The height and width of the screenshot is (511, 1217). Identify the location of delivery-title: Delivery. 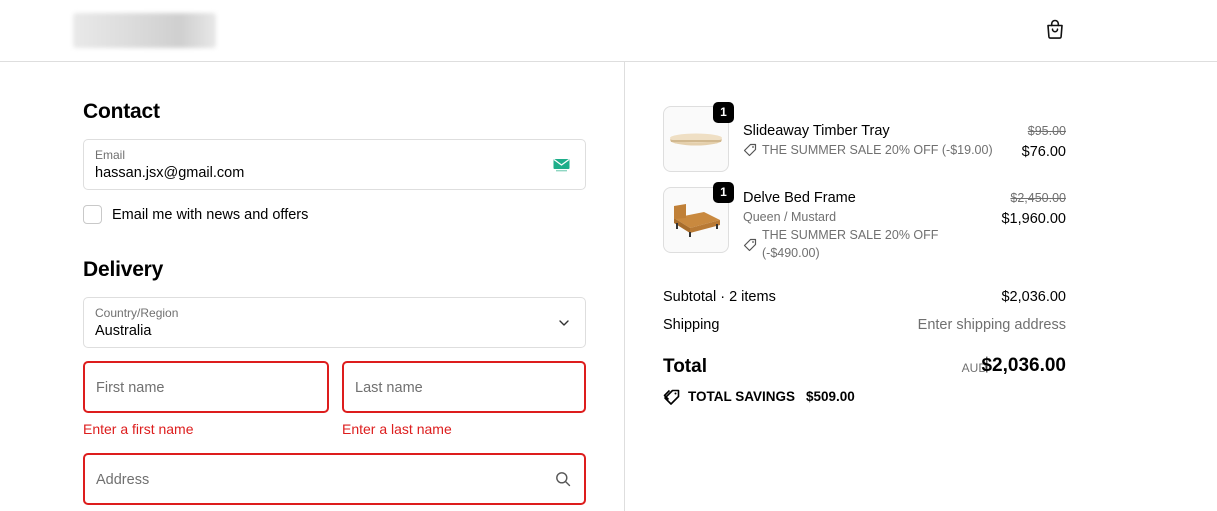
(123, 269).